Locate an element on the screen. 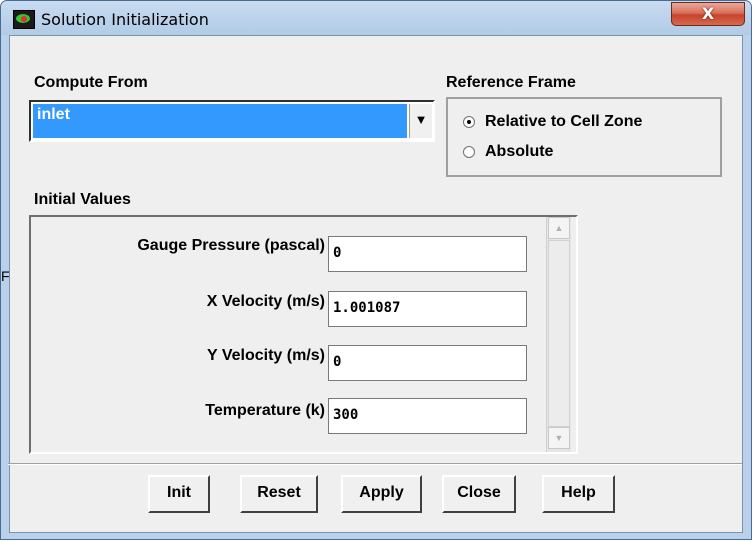 The height and width of the screenshot is (542, 755). temperature-input: 300 is located at coordinates (427, 416).